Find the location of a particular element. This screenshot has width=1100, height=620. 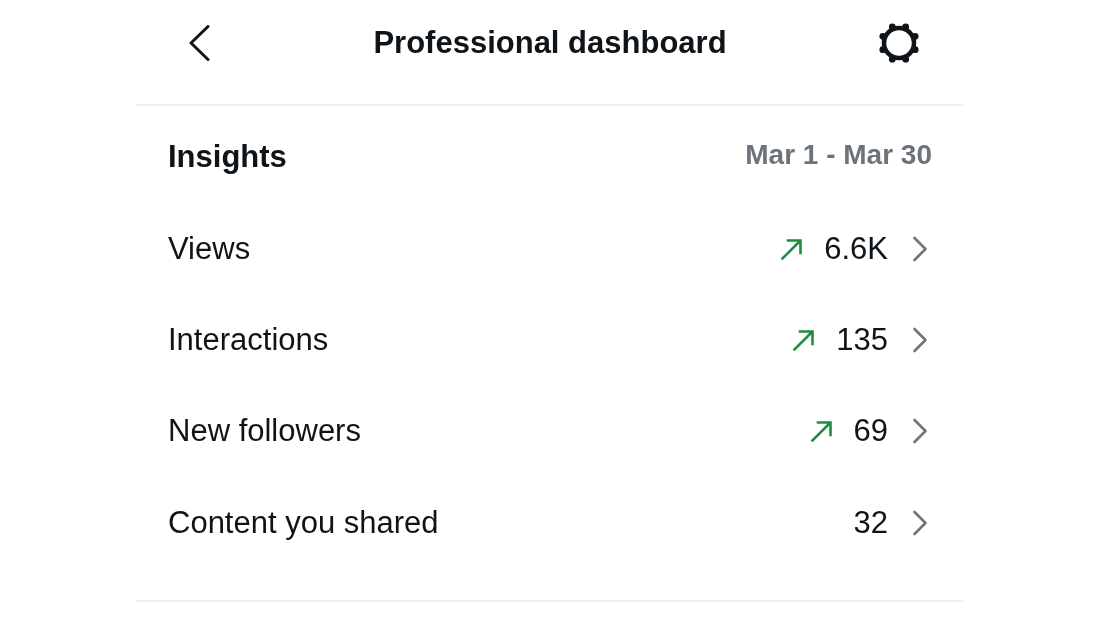

metric-value: 135 is located at coordinates (862, 339).